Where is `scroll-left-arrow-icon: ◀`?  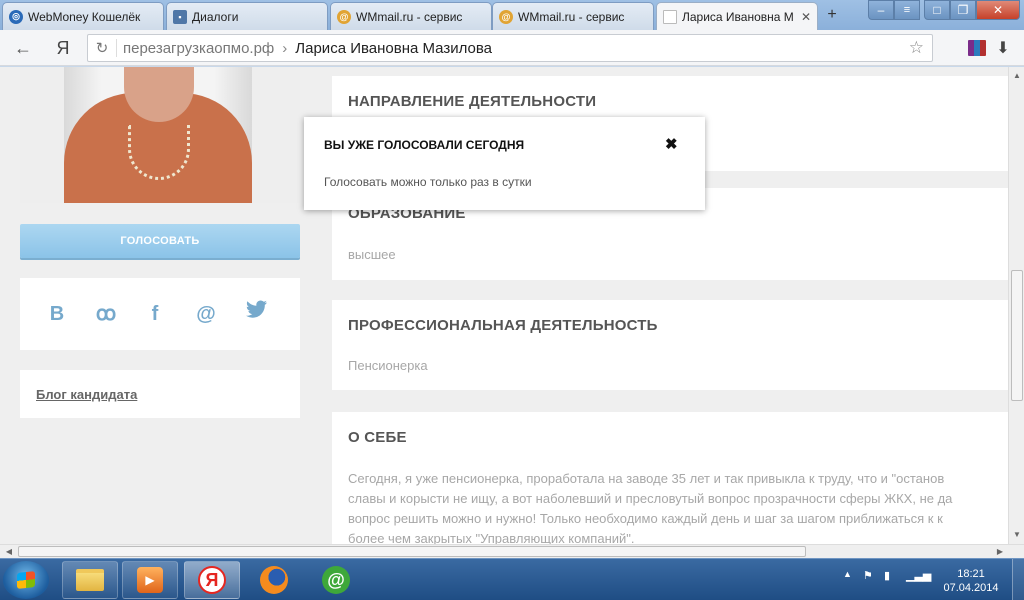
scroll-left-arrow-icon: ◀ is located at coordinates (9, 551).